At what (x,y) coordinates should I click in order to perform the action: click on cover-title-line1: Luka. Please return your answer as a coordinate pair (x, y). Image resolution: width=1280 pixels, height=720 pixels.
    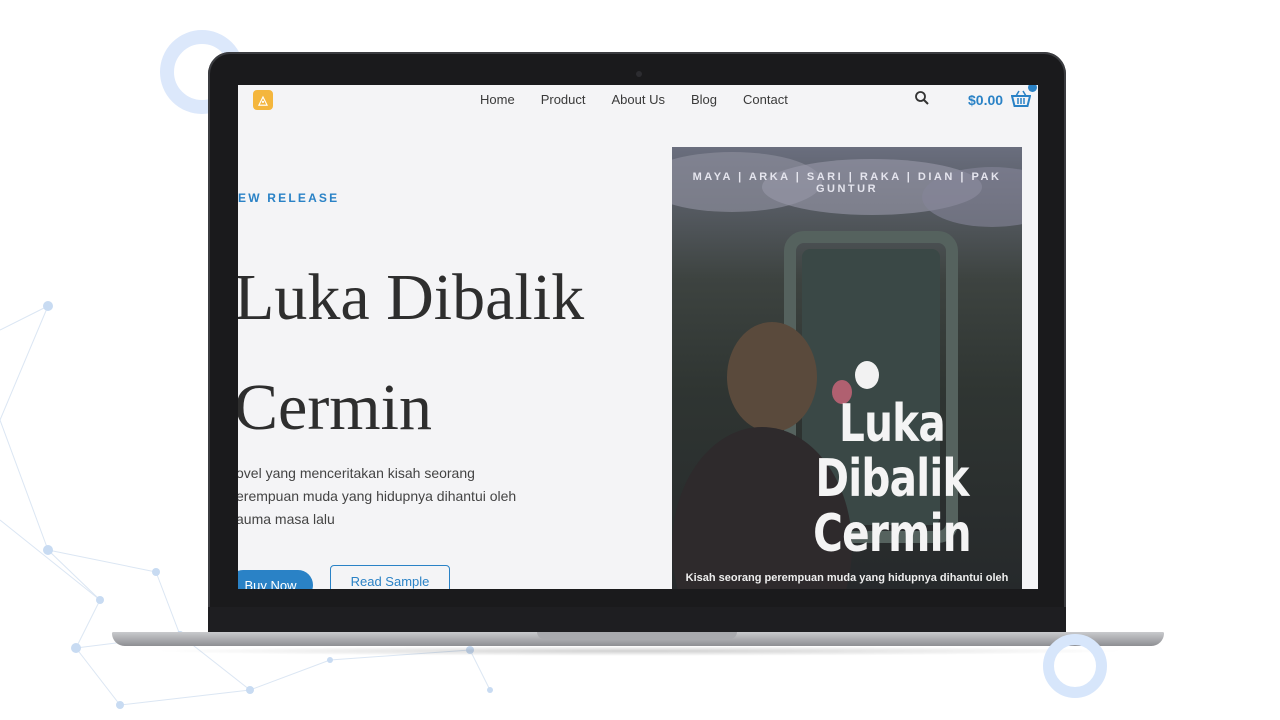
    Looking at the image, I should click on (892, 424).